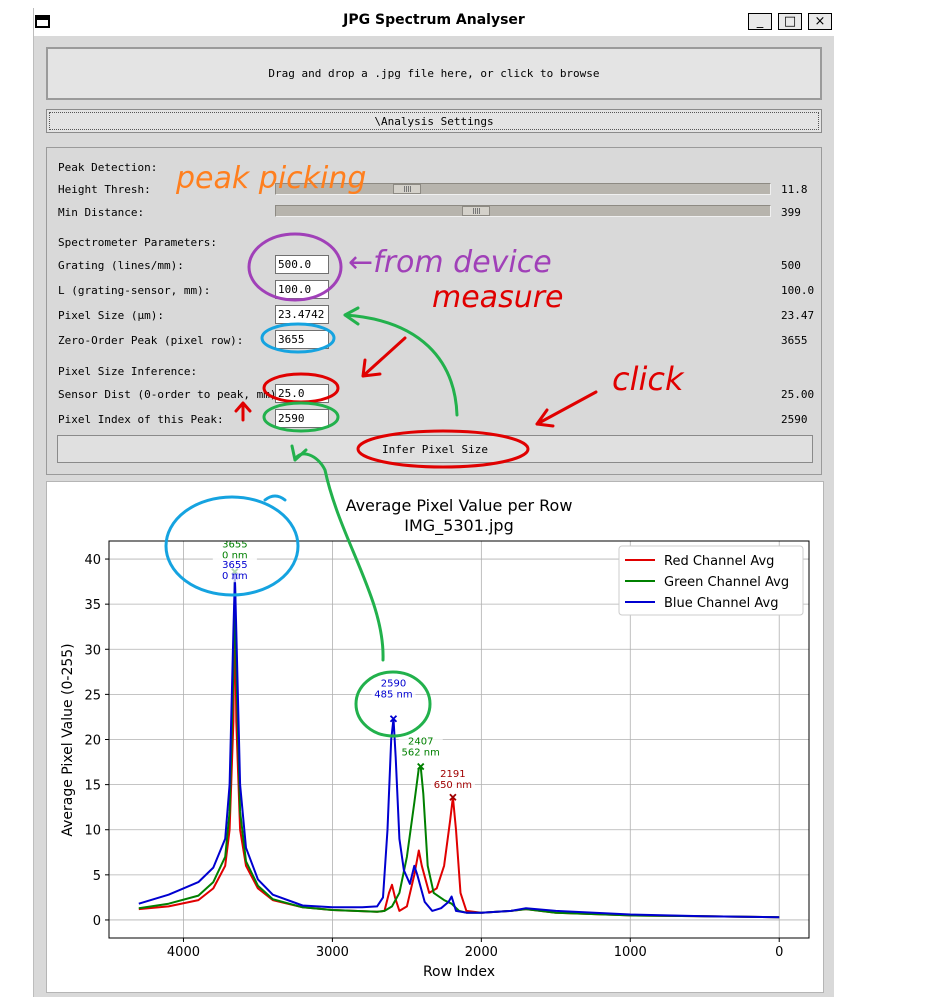  I want to click on annotation-circle-sensor-dist, so click(301, 388).